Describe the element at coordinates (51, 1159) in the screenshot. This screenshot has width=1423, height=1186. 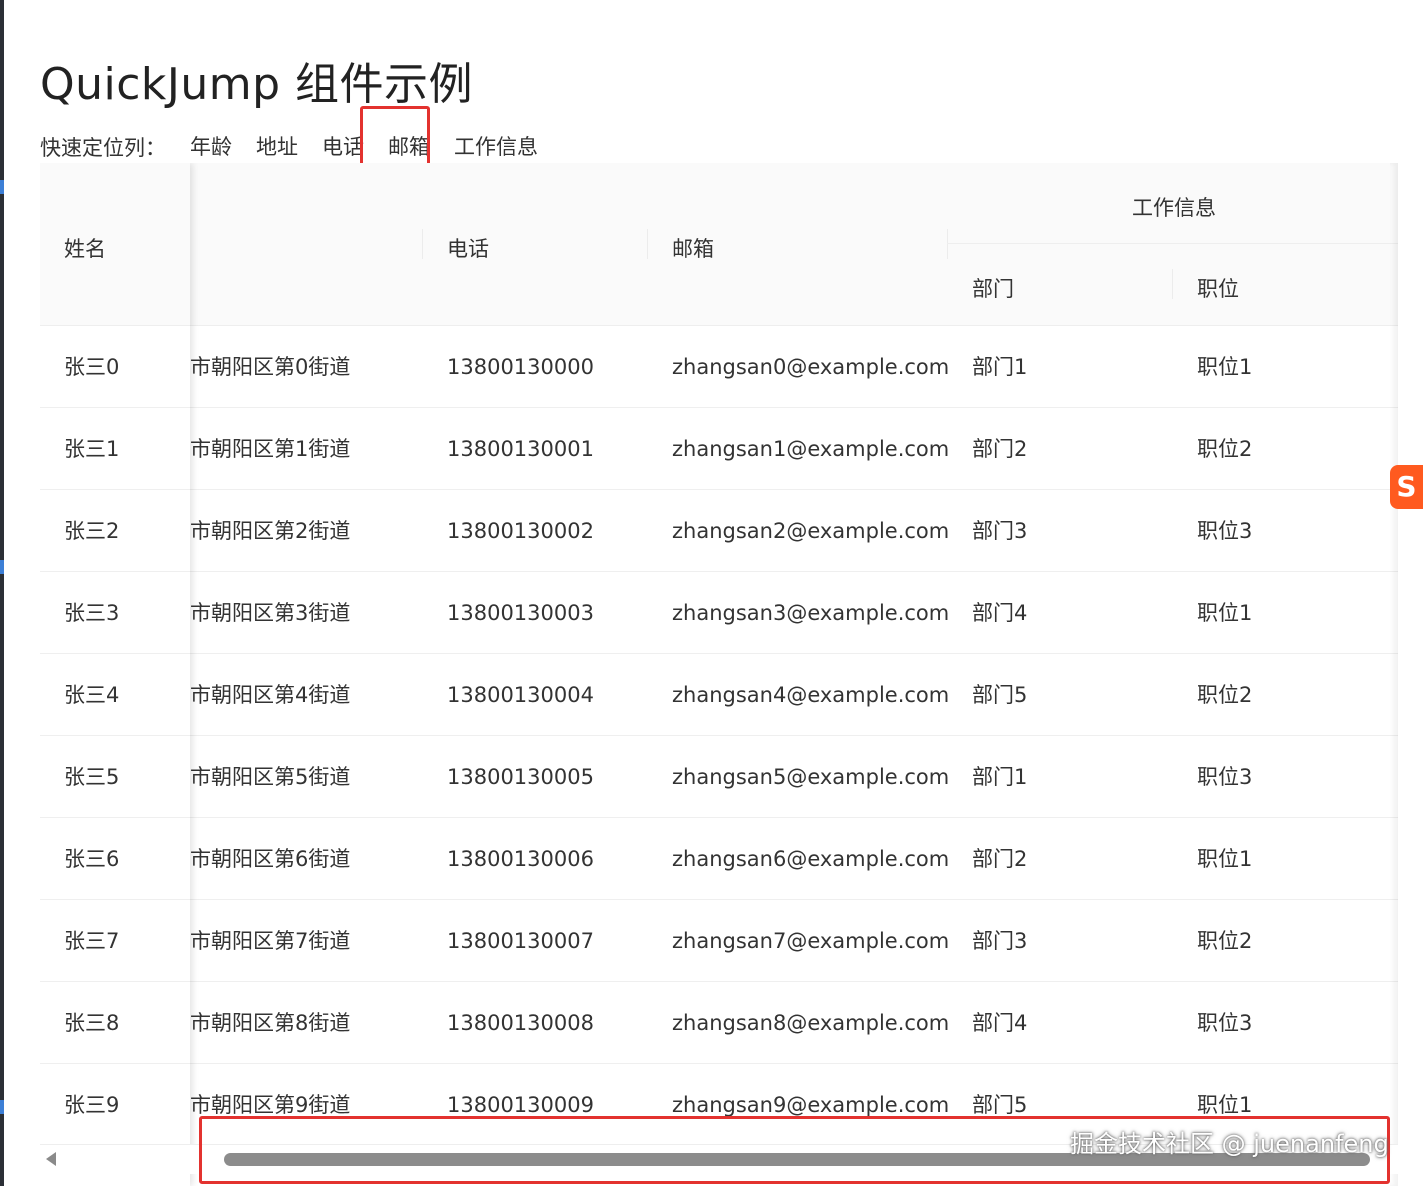
I see `scroll-left-arrow-icon` at that location.